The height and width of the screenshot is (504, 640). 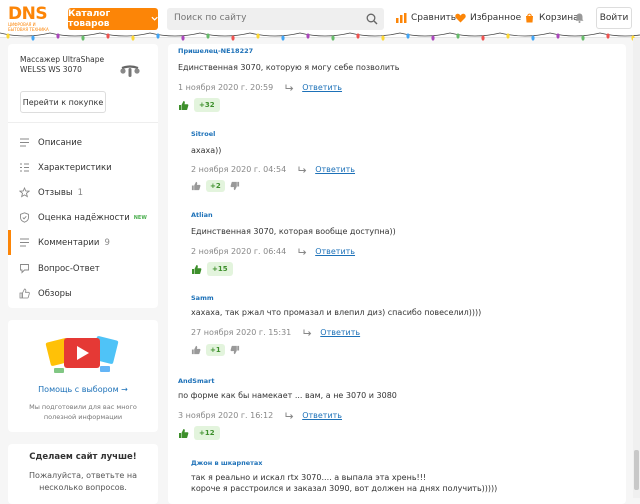 I want to click on sidebar-item-label: Комментарии, so click(x=69, y=242).